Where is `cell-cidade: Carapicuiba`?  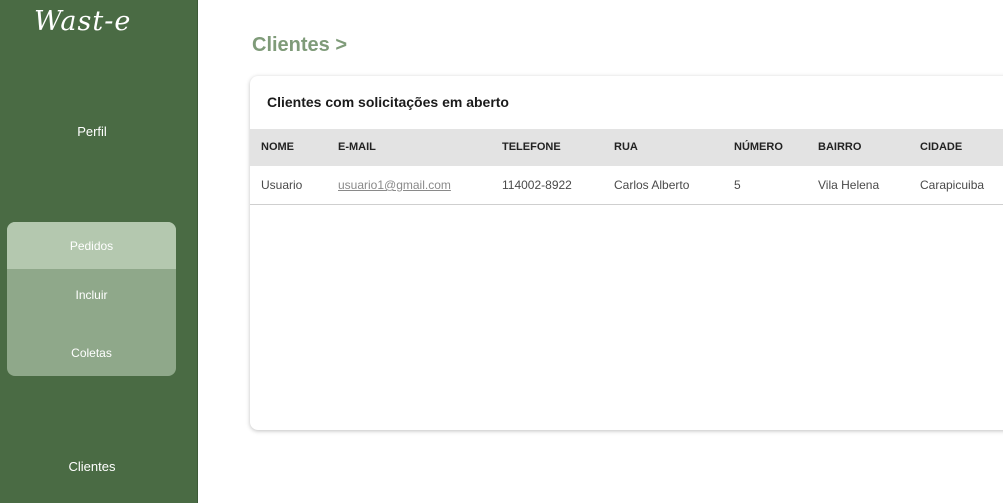
cell-cidade: Carapicuiba is located at coordinates (952, 185).